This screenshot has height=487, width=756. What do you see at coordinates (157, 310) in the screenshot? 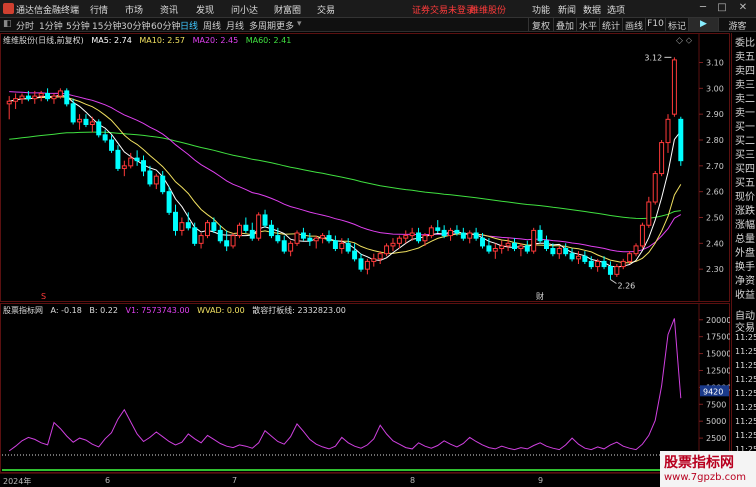
I see `indicator-v1: V1: 7573743.00` at bounding box center [157, 310].